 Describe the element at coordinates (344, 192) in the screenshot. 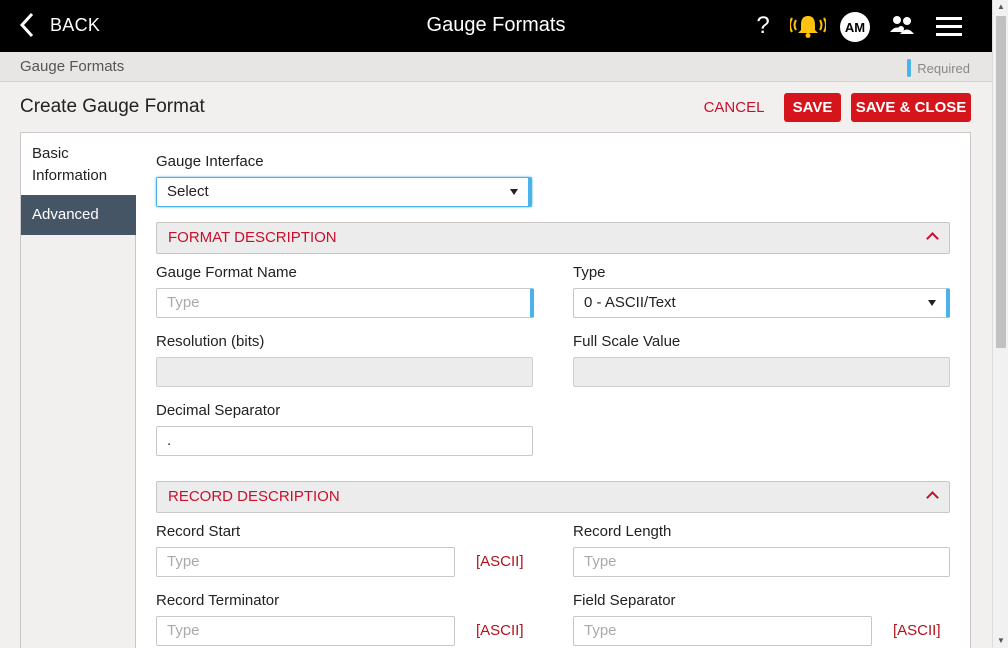

I see `gauge-interface-select: Select` at that location.